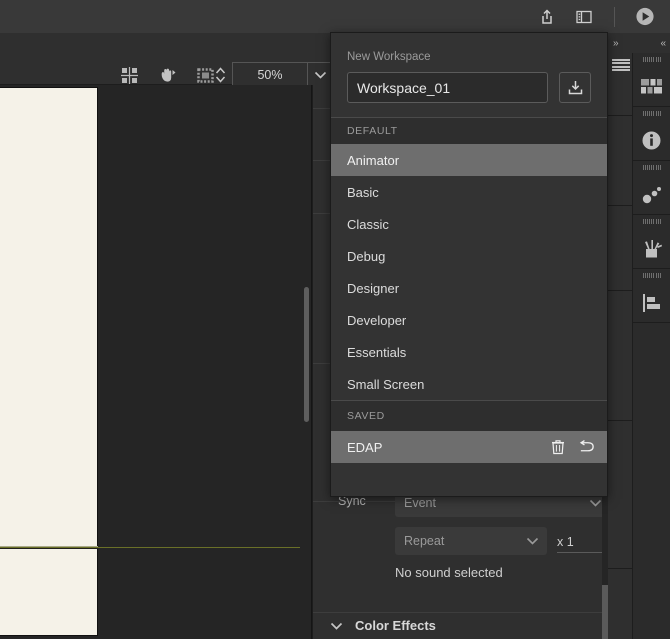 Image resolution: width=670 pixels, height=639 pixels. I want to click on dock-sidebar-column, so click(620, 346).